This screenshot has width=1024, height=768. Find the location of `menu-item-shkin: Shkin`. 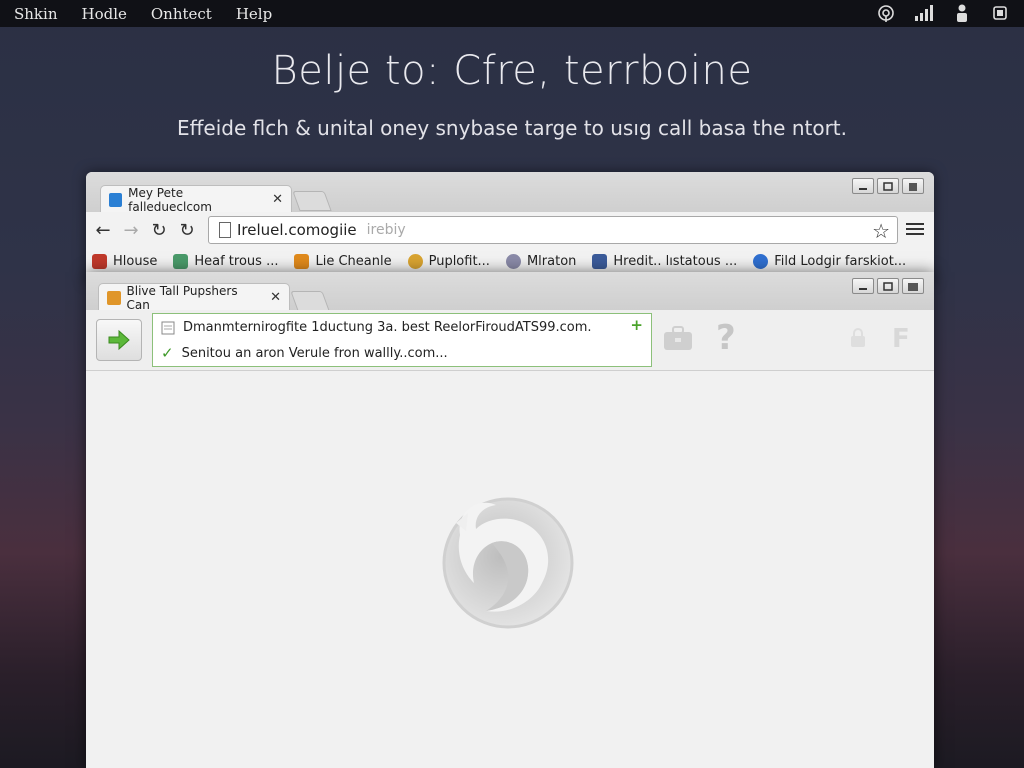

menu-item-shkin: Shkin is located at coordinates (35, 14).